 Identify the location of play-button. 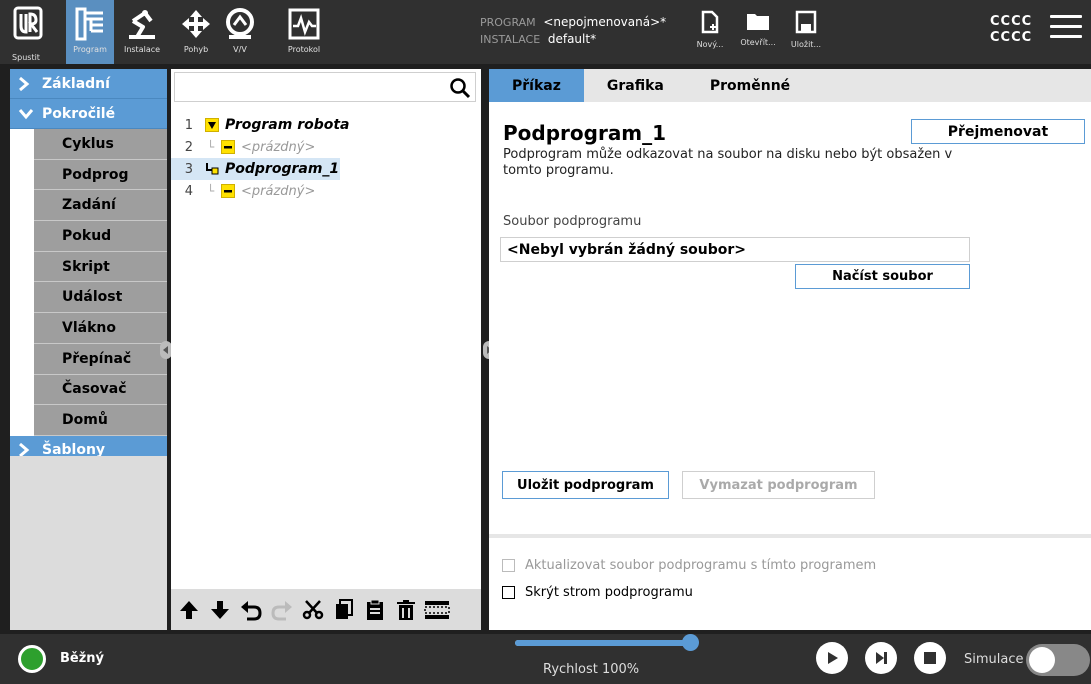
(832, 658).